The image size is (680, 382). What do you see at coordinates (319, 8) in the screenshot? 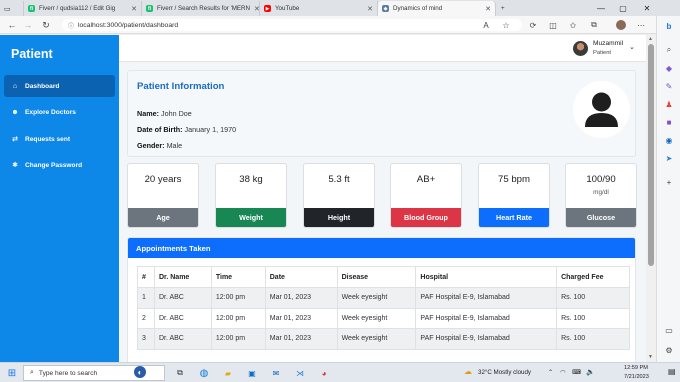
I see `browser-tab-3: ▶ YouTube ✕` at bounding box center [319, 8].